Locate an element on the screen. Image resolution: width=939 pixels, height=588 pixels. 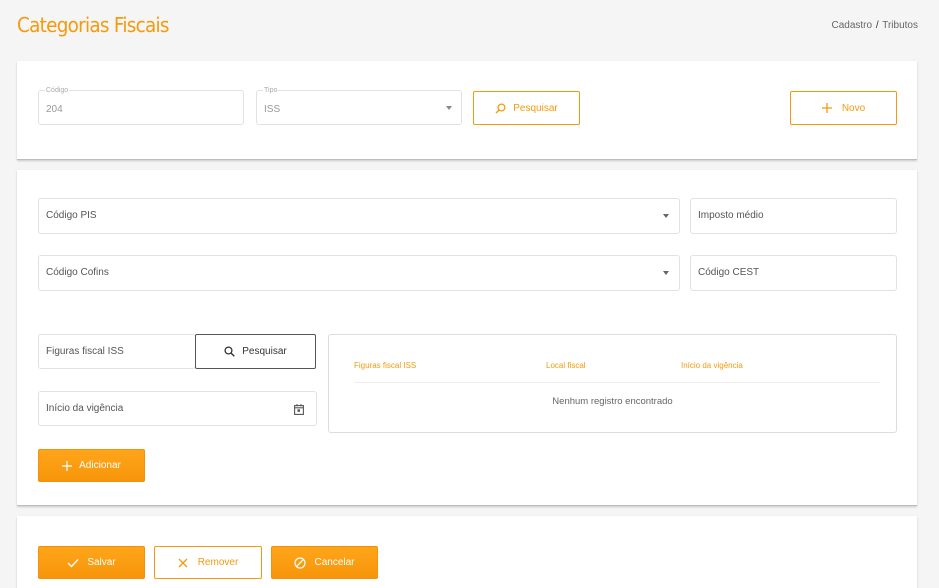
cancel-button-label: Cancelar is located at coordinates (334, 562).